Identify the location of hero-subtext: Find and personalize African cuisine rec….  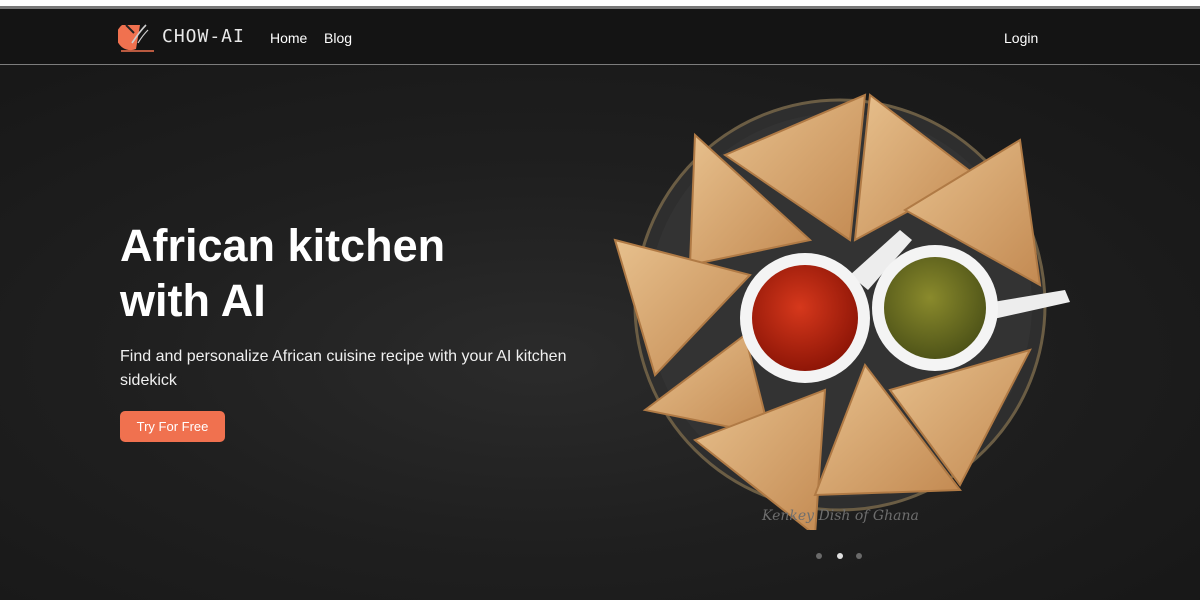
(343, 368).